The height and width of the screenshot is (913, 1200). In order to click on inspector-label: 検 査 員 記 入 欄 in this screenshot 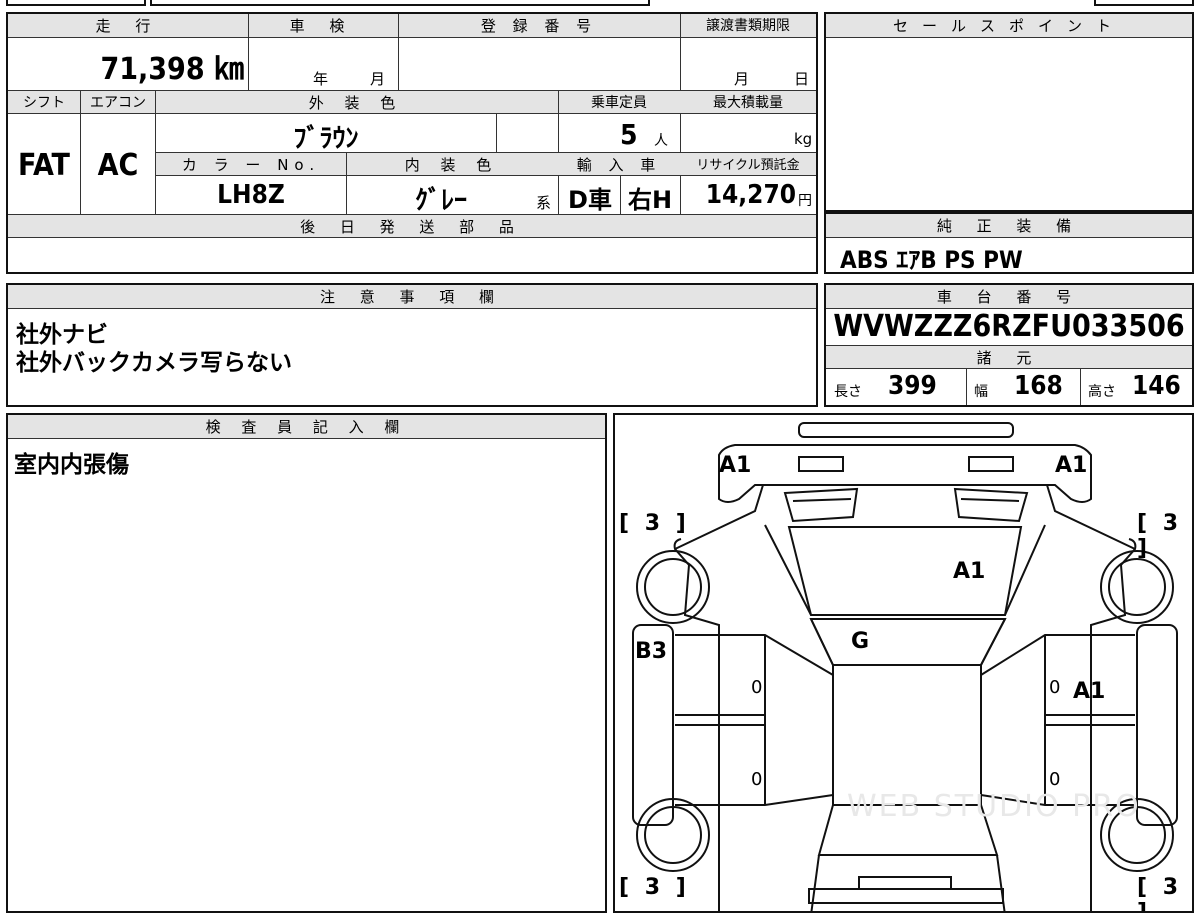, I will do `click(306, 427)`.